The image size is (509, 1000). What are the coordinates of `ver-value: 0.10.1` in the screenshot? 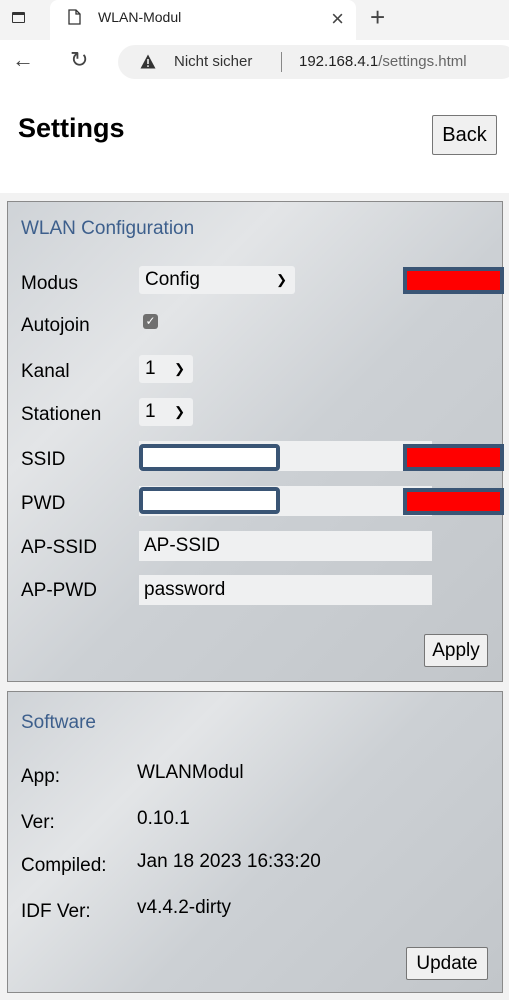 It's located at (163, 818).